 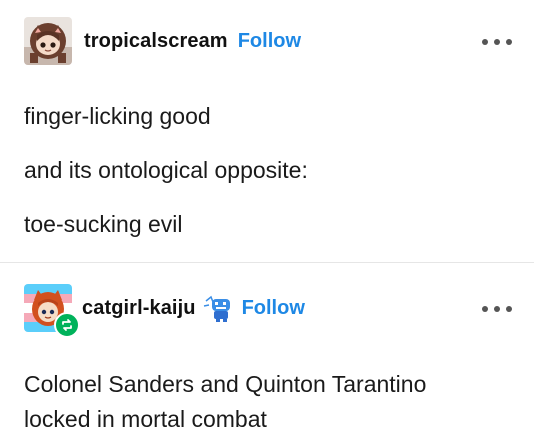 What do you see at coordinates (145, 419) in the screenshot?
I see `post-paragraph: locked in mortal combat` at bounding box center [145, 419].